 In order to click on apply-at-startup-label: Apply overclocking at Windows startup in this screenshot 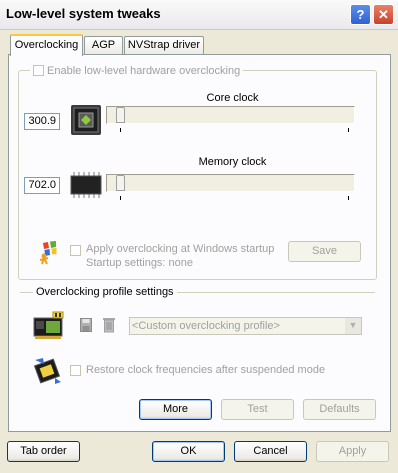, I will do `click(180, 249)`.